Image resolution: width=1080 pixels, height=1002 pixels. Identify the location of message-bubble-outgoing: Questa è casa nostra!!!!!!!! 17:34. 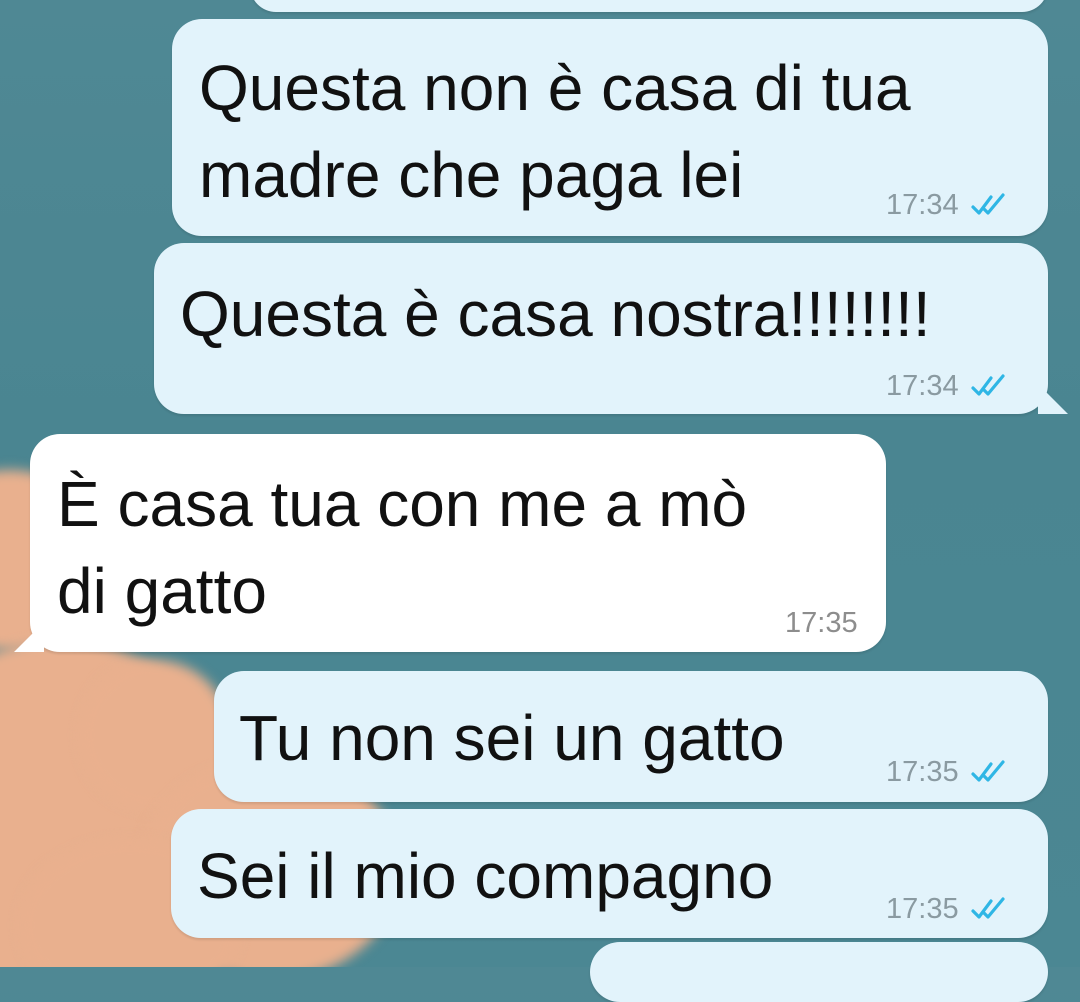
(601, 328).